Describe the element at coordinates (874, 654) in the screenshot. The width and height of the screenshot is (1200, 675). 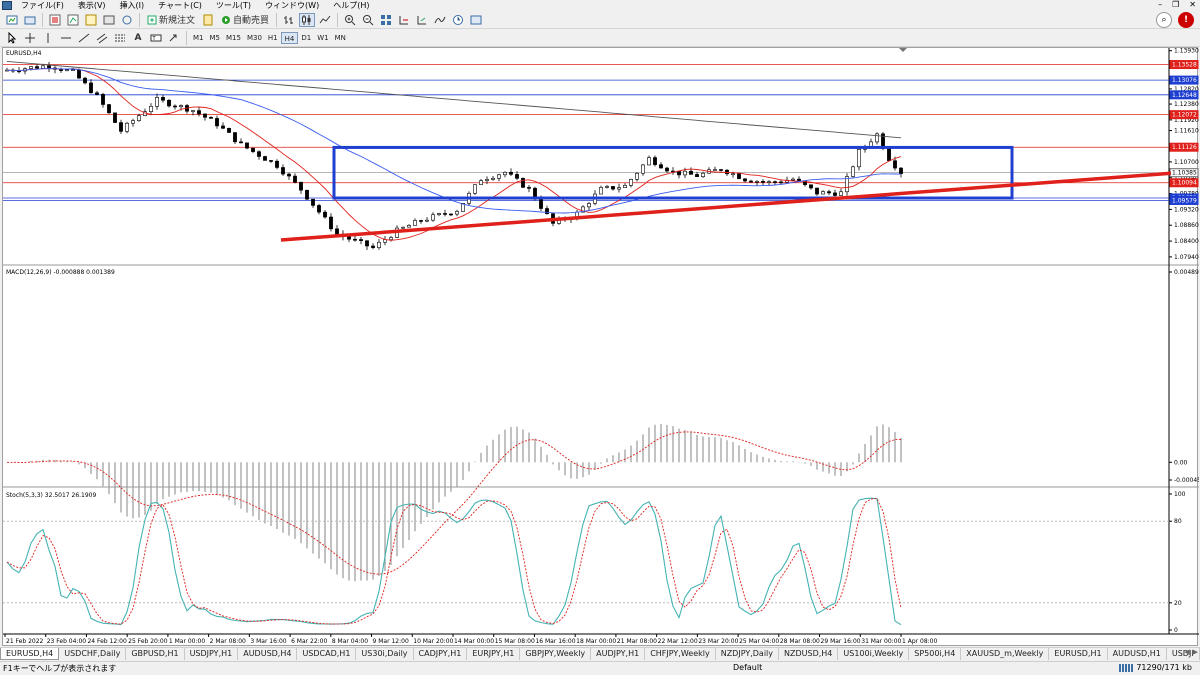
I see `chart-tab: US100i,Weekly` at that location.